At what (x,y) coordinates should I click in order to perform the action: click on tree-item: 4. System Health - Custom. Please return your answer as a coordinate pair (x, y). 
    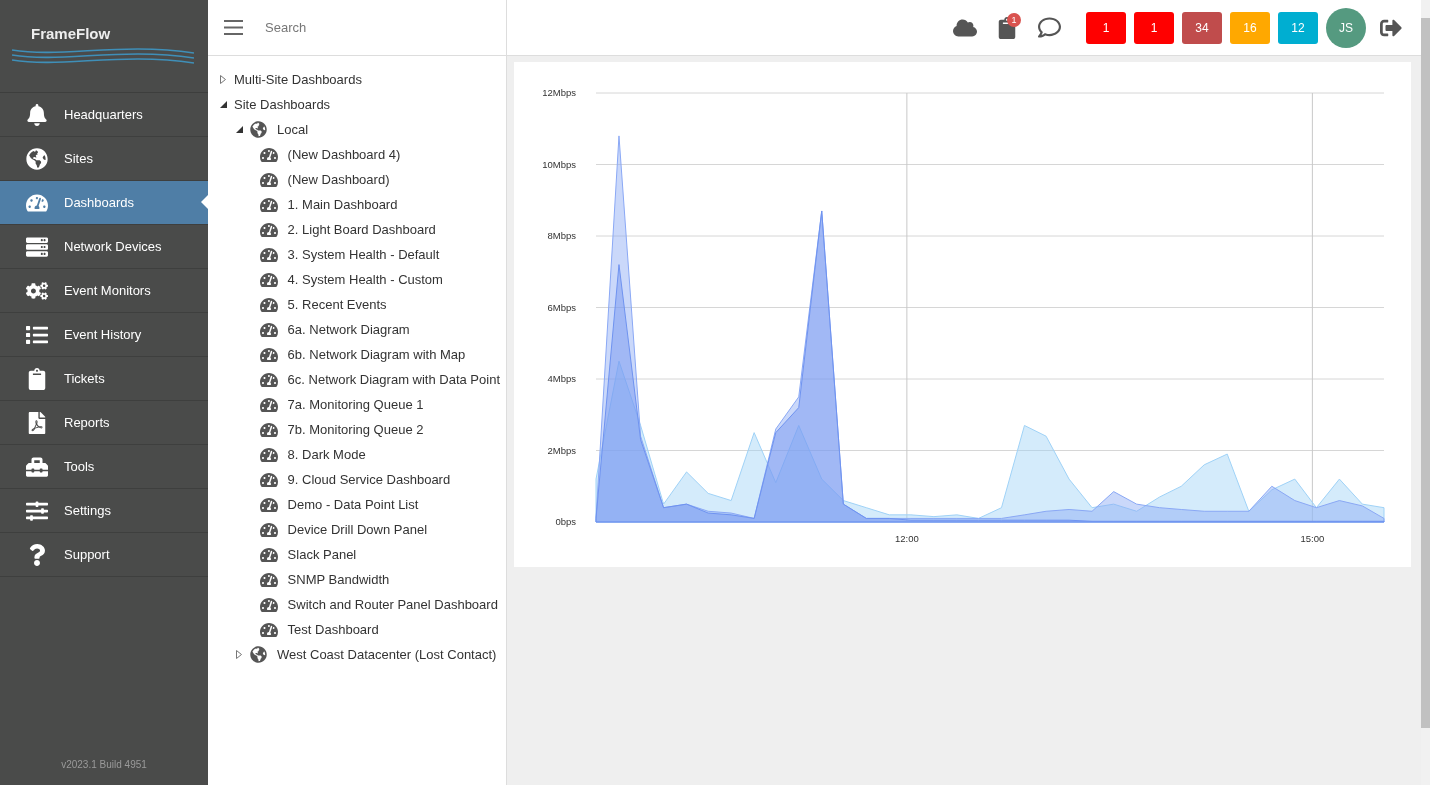
    Looking at the image, I should click on (365, 279).